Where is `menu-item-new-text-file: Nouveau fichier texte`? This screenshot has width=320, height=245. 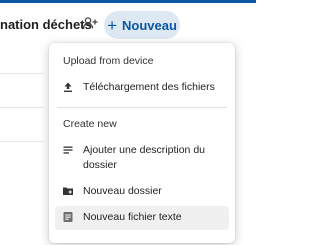 menu-item-new-text-file: Nouveau fichier texte is located at coordinates (142, 218).